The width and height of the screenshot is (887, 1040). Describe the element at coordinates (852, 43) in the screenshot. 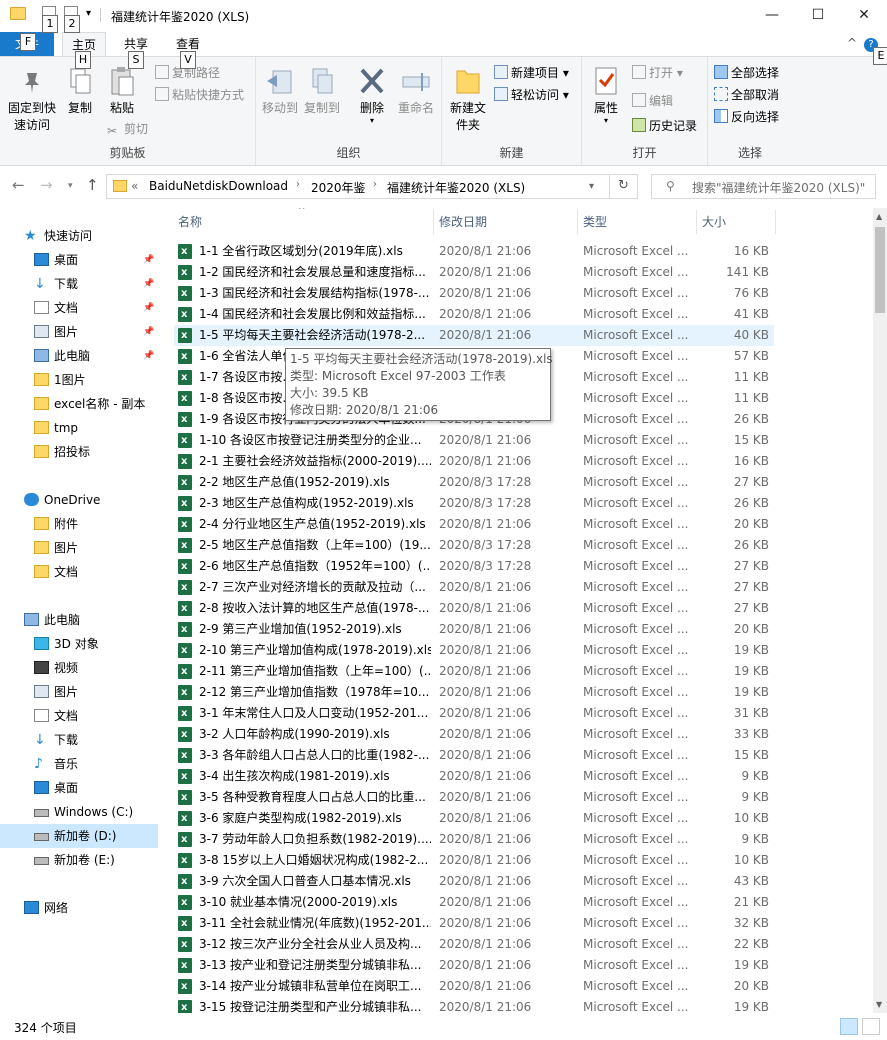

I see `ribbon-collapse-icon: ^` at that location.